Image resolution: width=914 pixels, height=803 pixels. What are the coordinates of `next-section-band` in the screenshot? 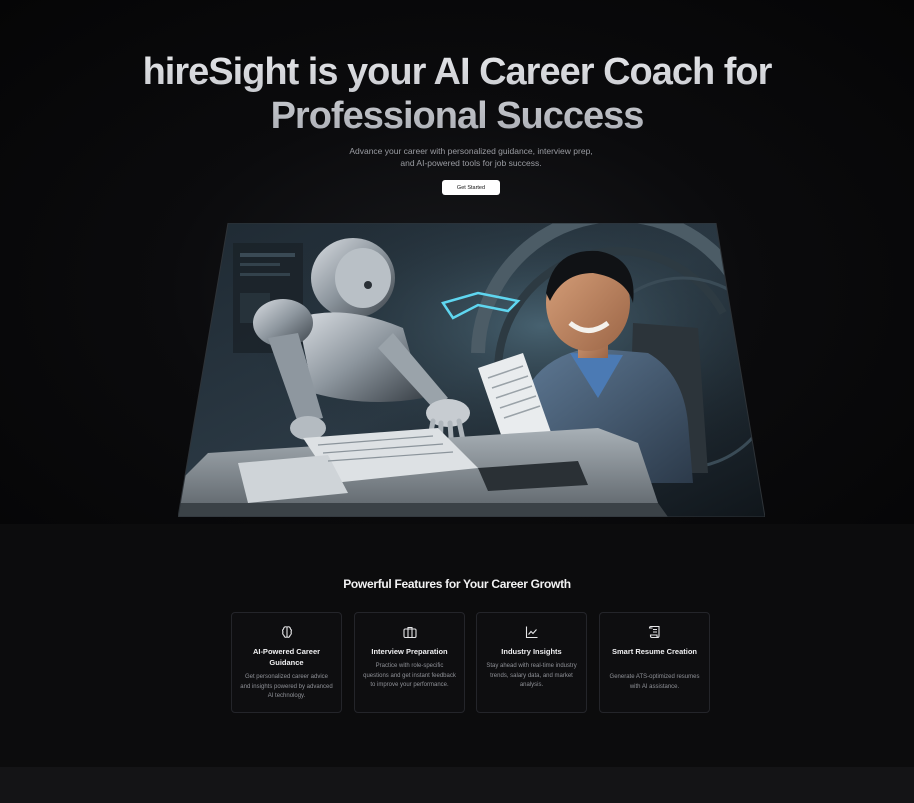 It's located at (457, 785).